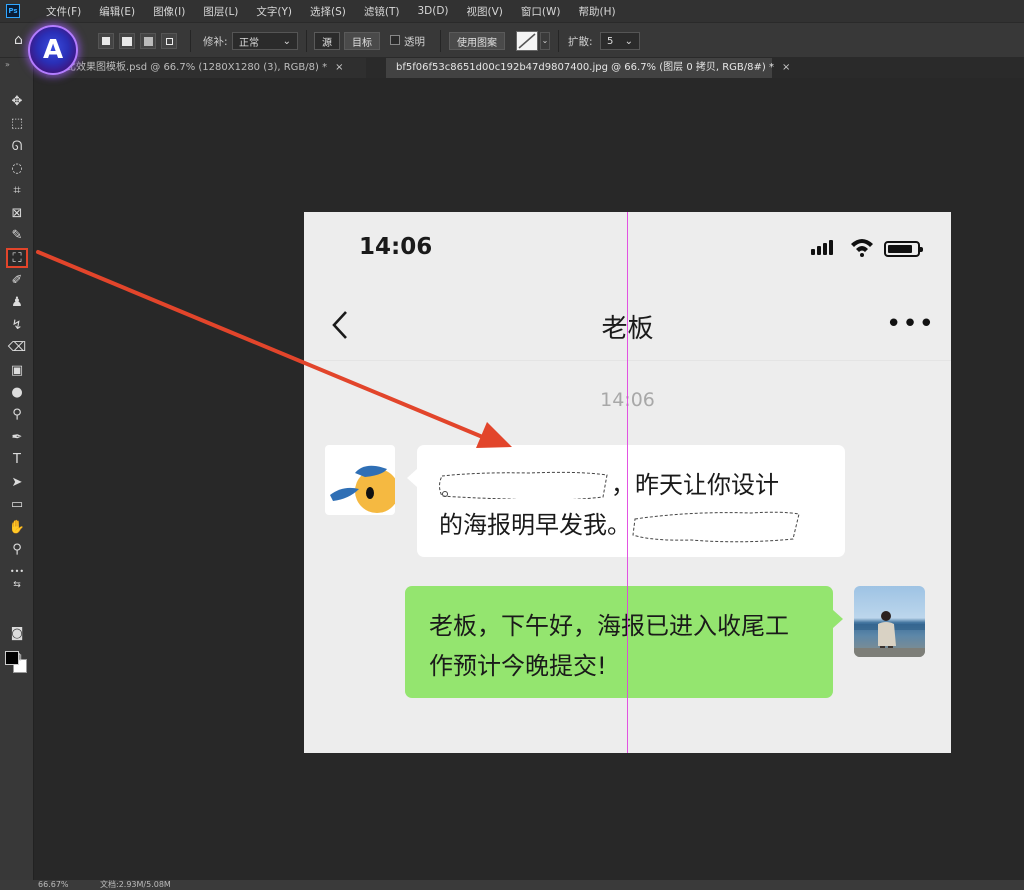 This screenshot has height=890, width=1024. I want to click on rectangle-icon: ▭, so click(17, 504).